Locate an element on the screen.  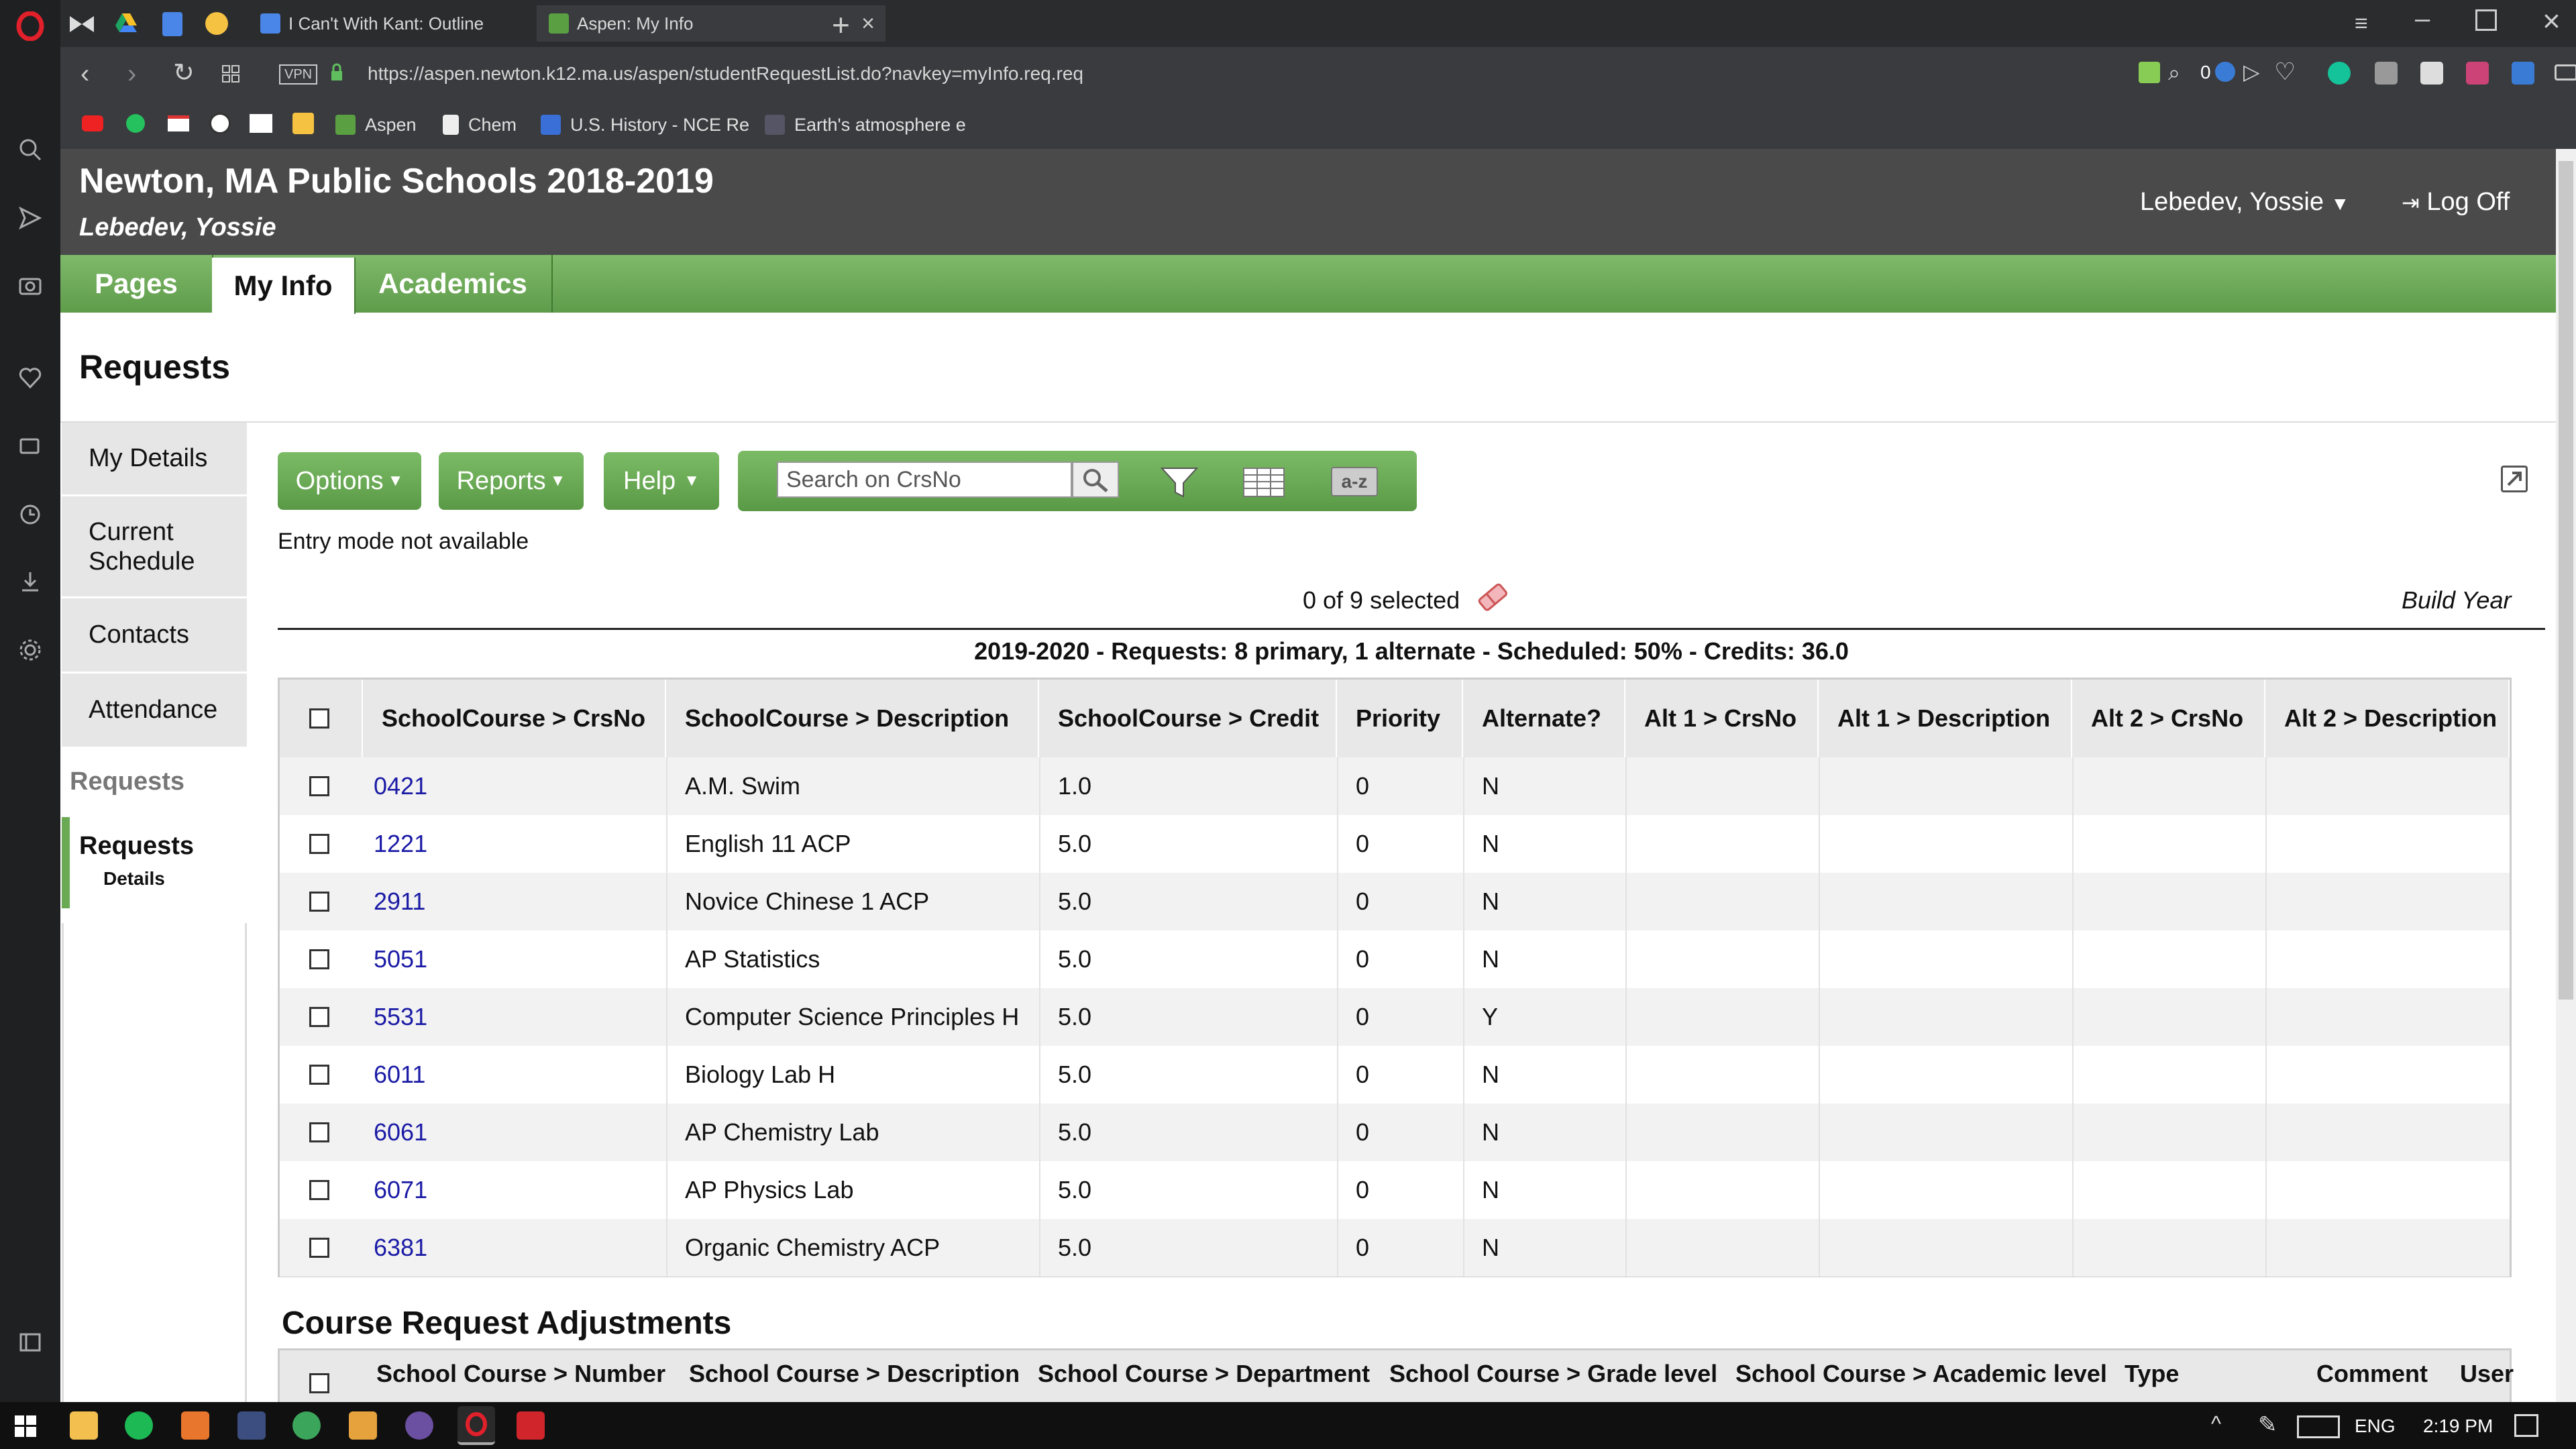
ath-grade-level: School Course > Grade level is located at coordinates (1553, 1374).